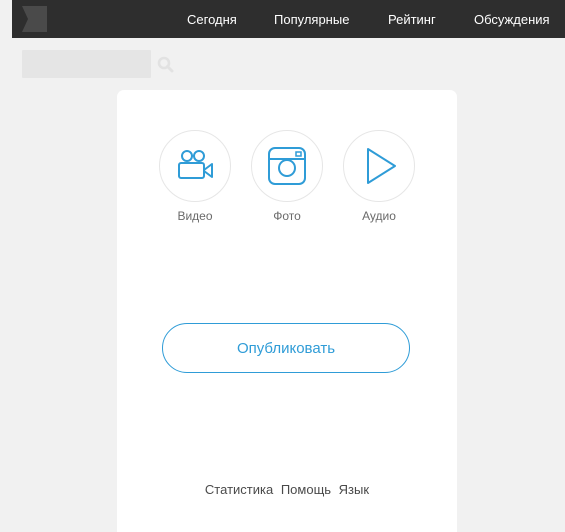  What do you see at coordinates (86, 64) in the screenshot?
I see `search-input` at bounding box center [86, 64].